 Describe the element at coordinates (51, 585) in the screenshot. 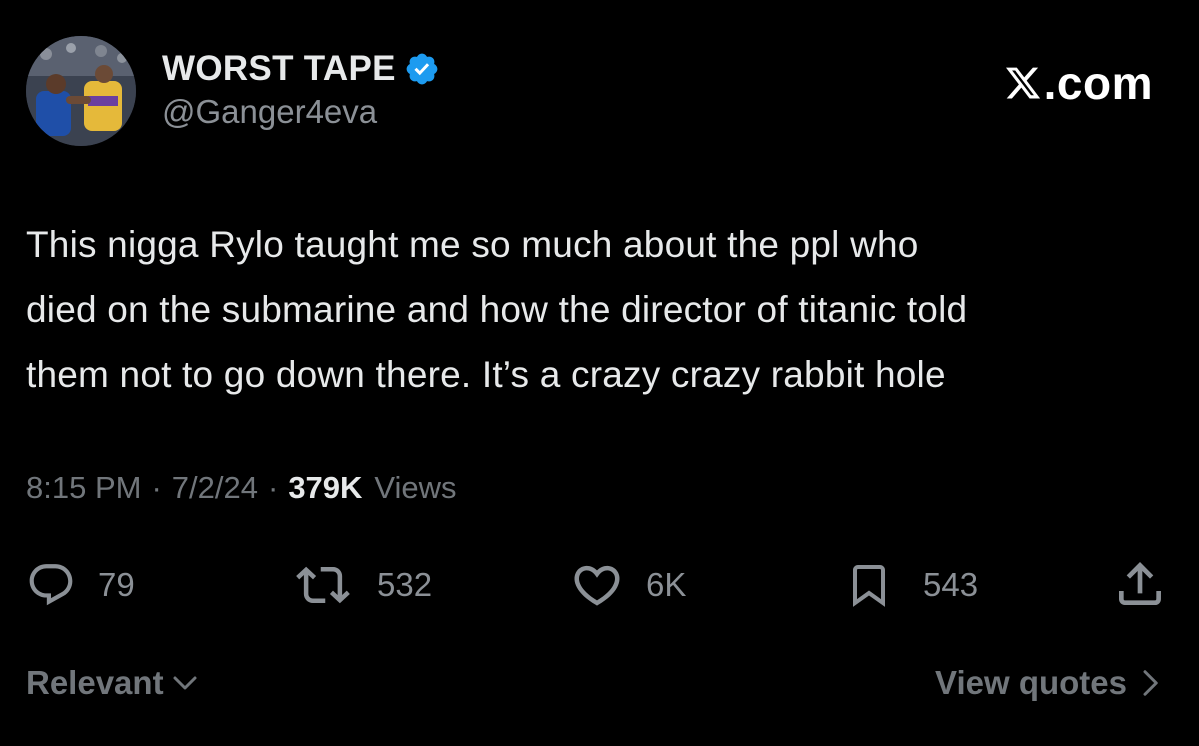

I see `reply-bubble-icon` at that location.